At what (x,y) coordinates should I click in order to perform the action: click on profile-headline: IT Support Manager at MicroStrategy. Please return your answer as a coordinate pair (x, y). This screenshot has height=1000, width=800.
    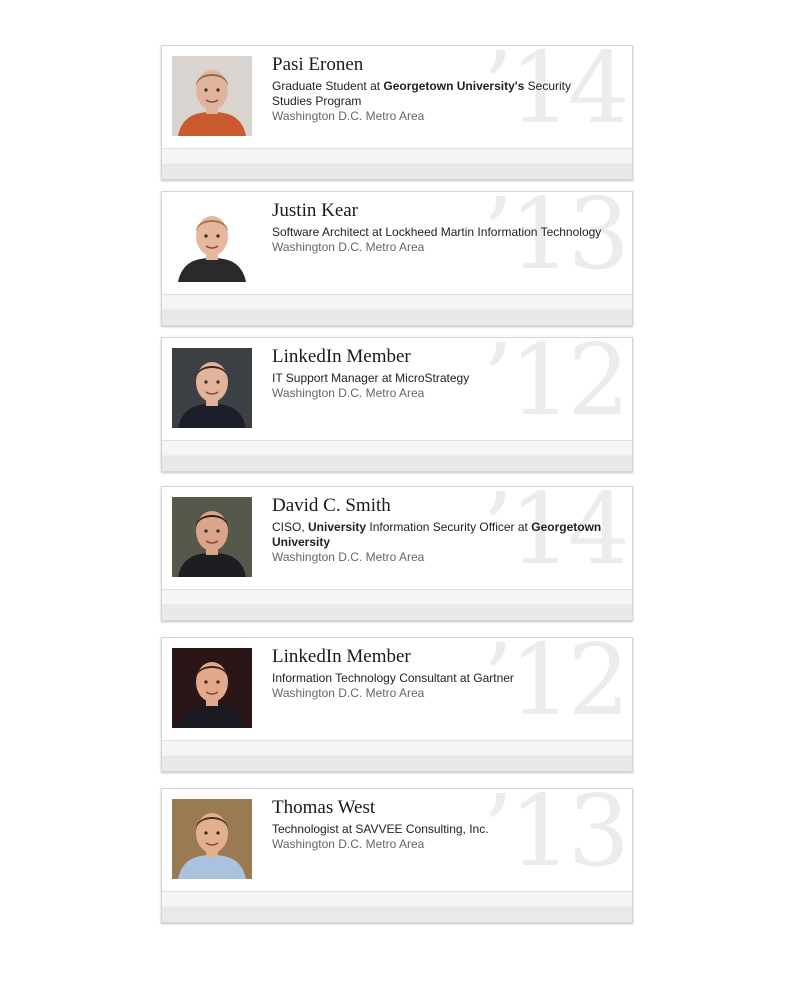
    Looking at the image, I should click on (442, 378).